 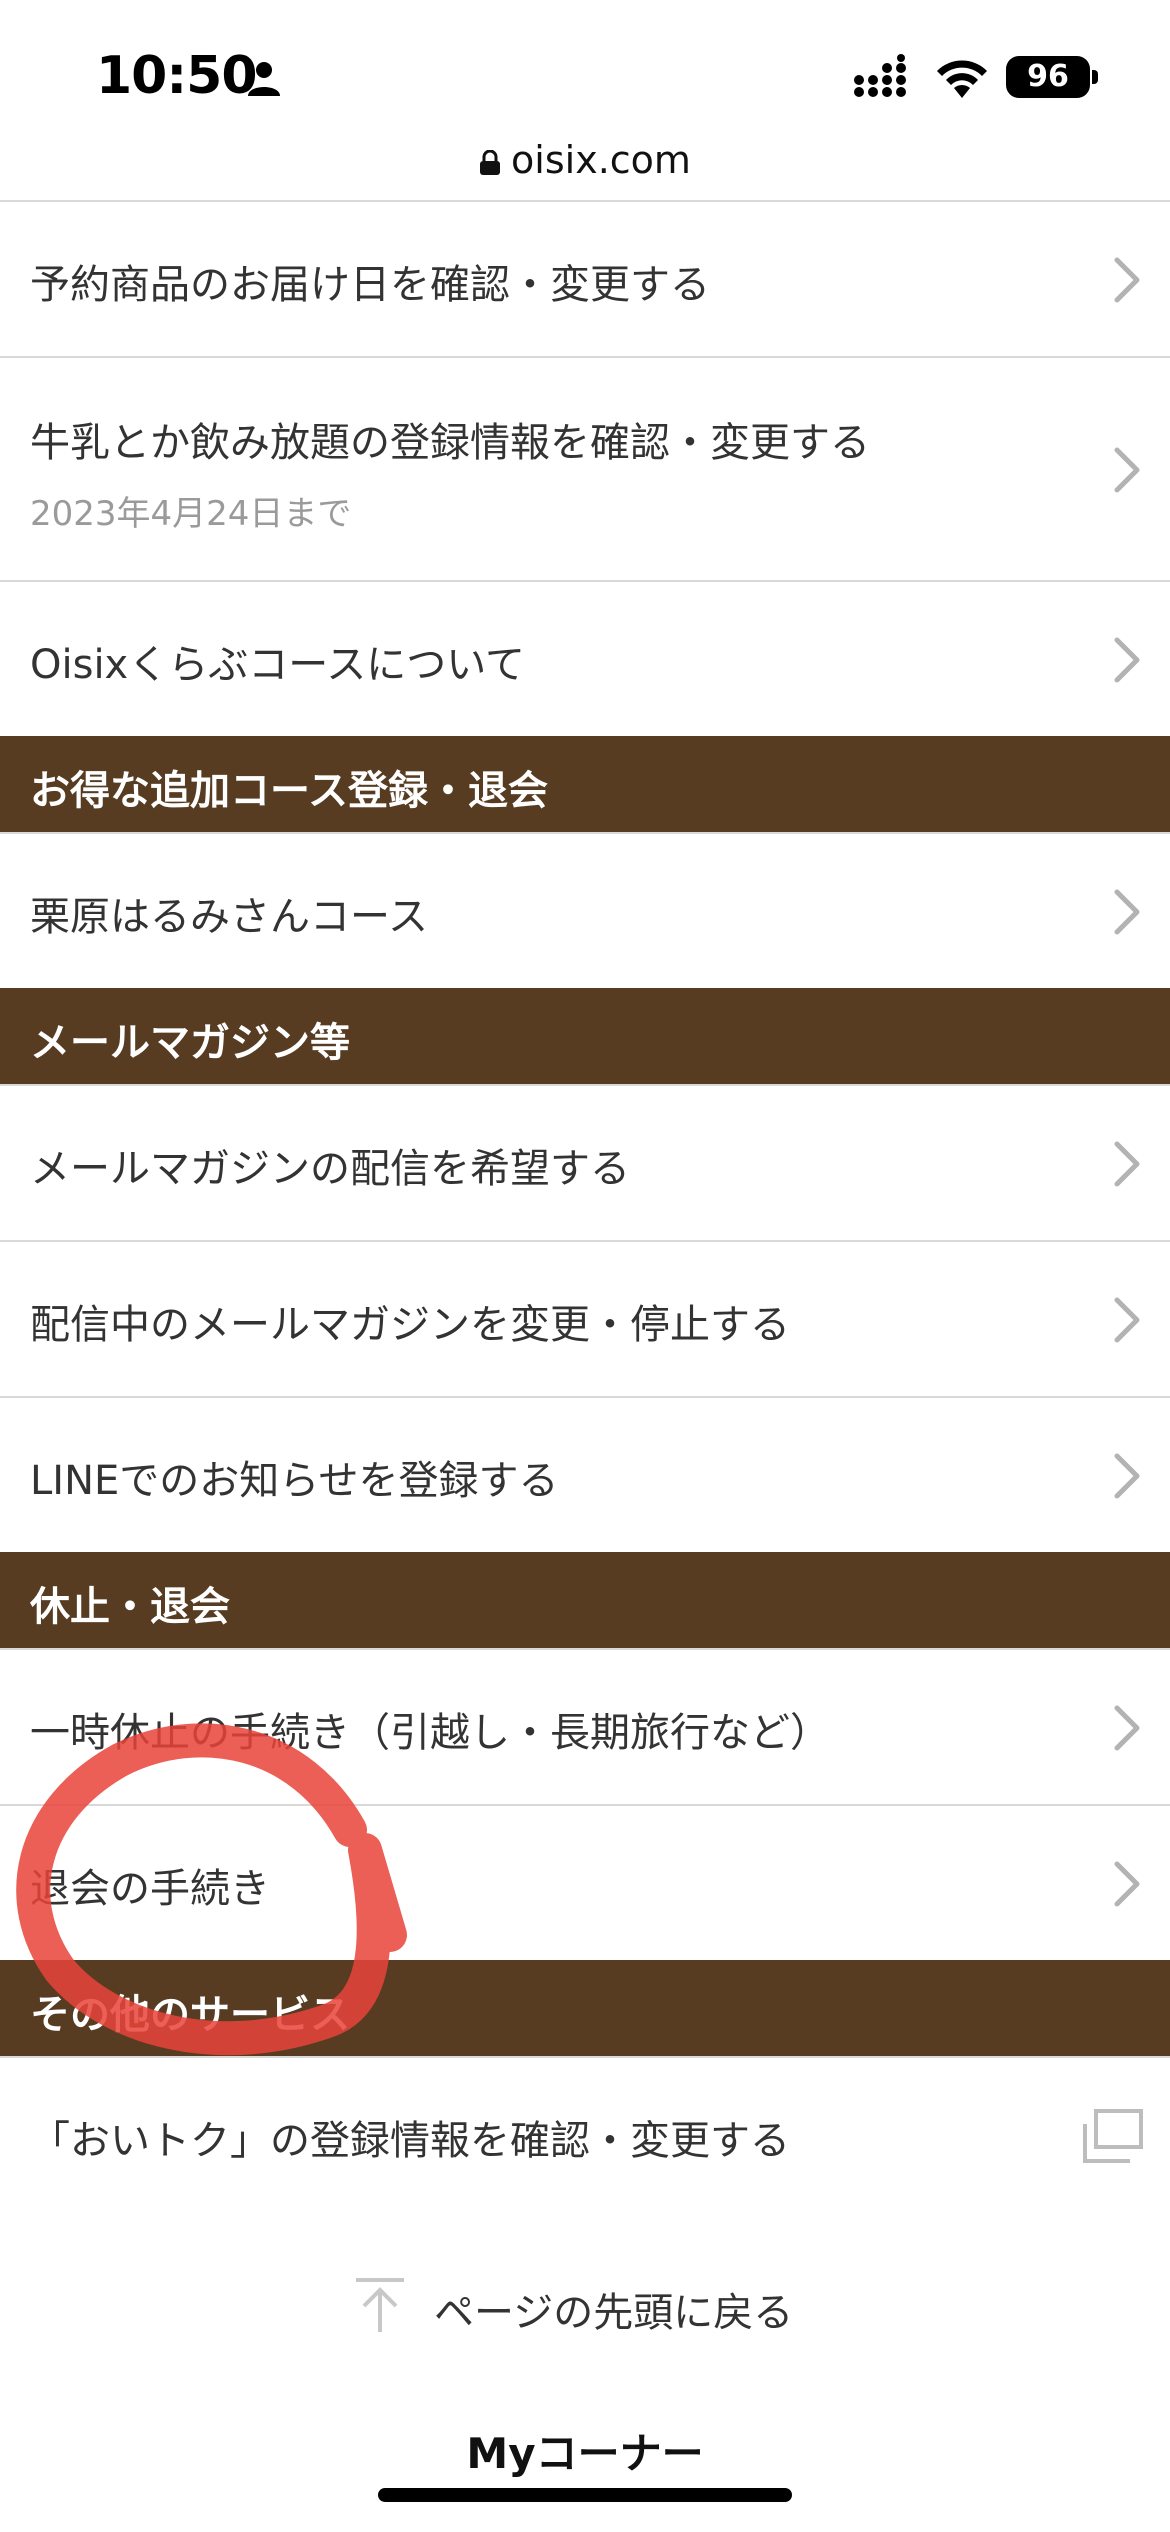 I want to click on section-header-label: お得な追加コース登録・退会, so click(x=289, y=791).